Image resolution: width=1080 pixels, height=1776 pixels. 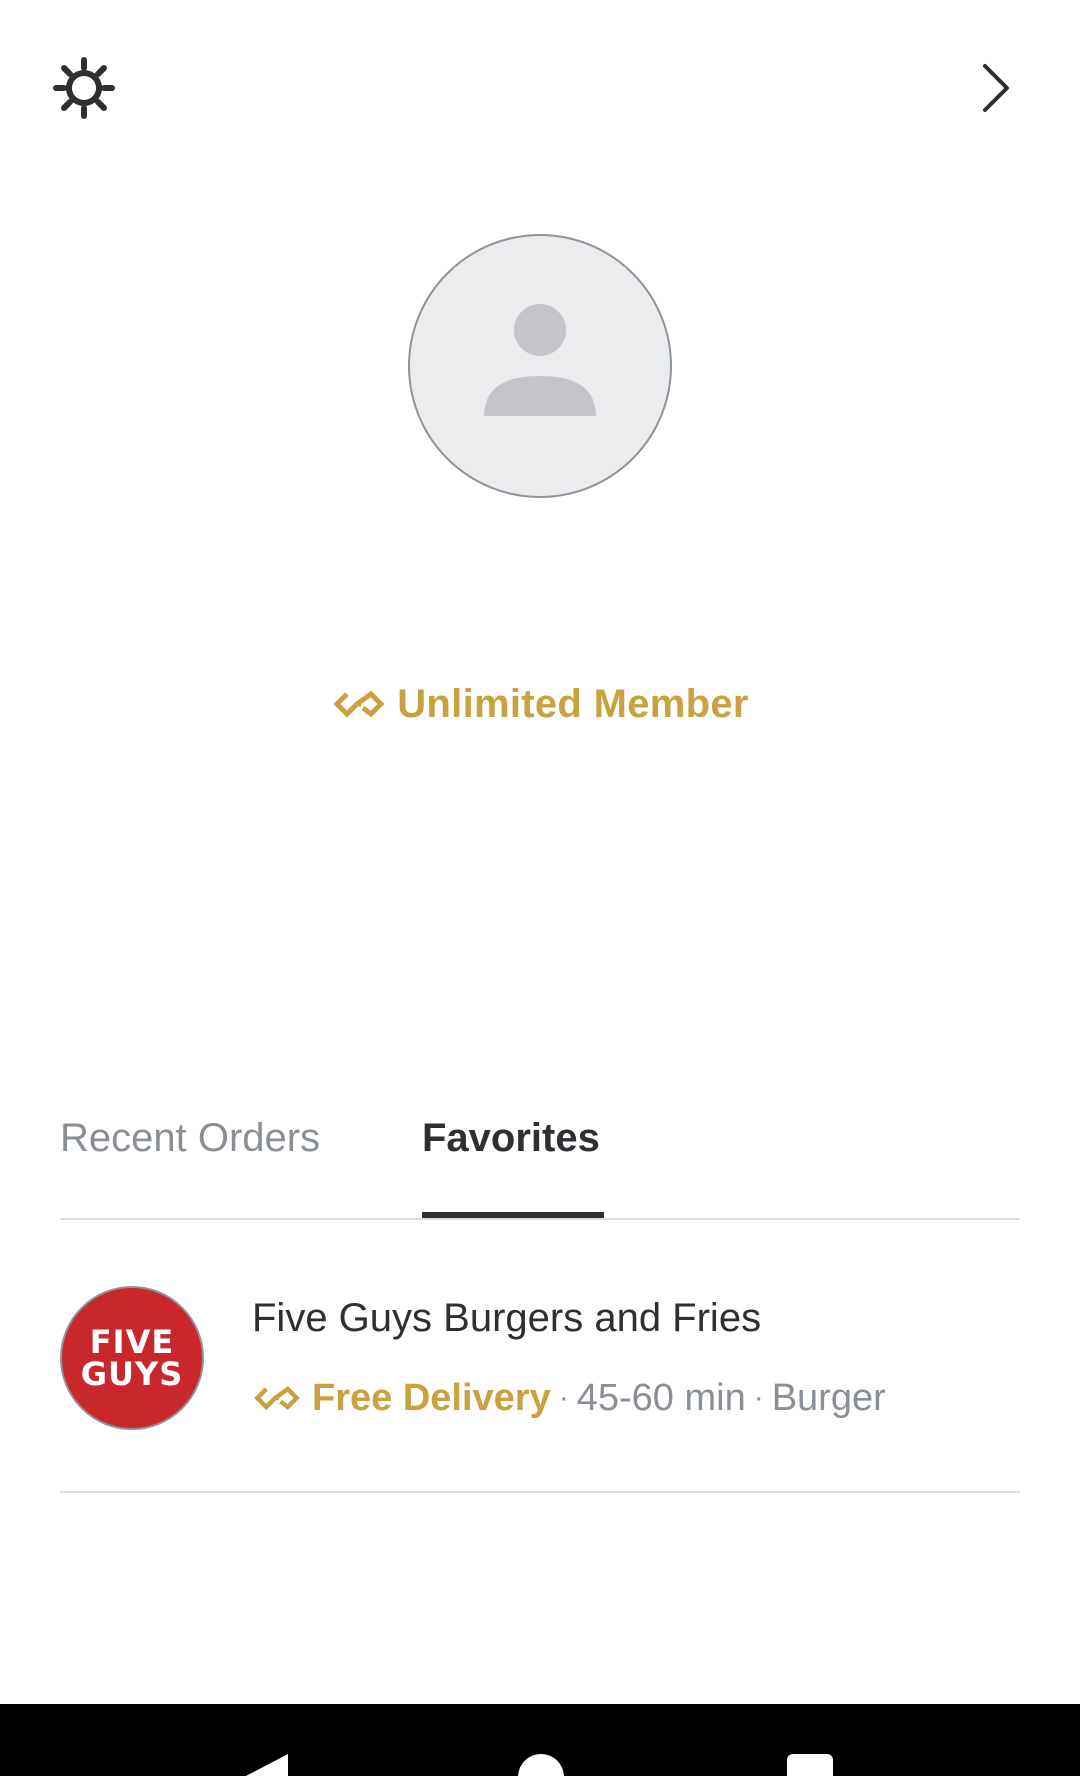 I want to click on avatar, so click(x=540, y=366).